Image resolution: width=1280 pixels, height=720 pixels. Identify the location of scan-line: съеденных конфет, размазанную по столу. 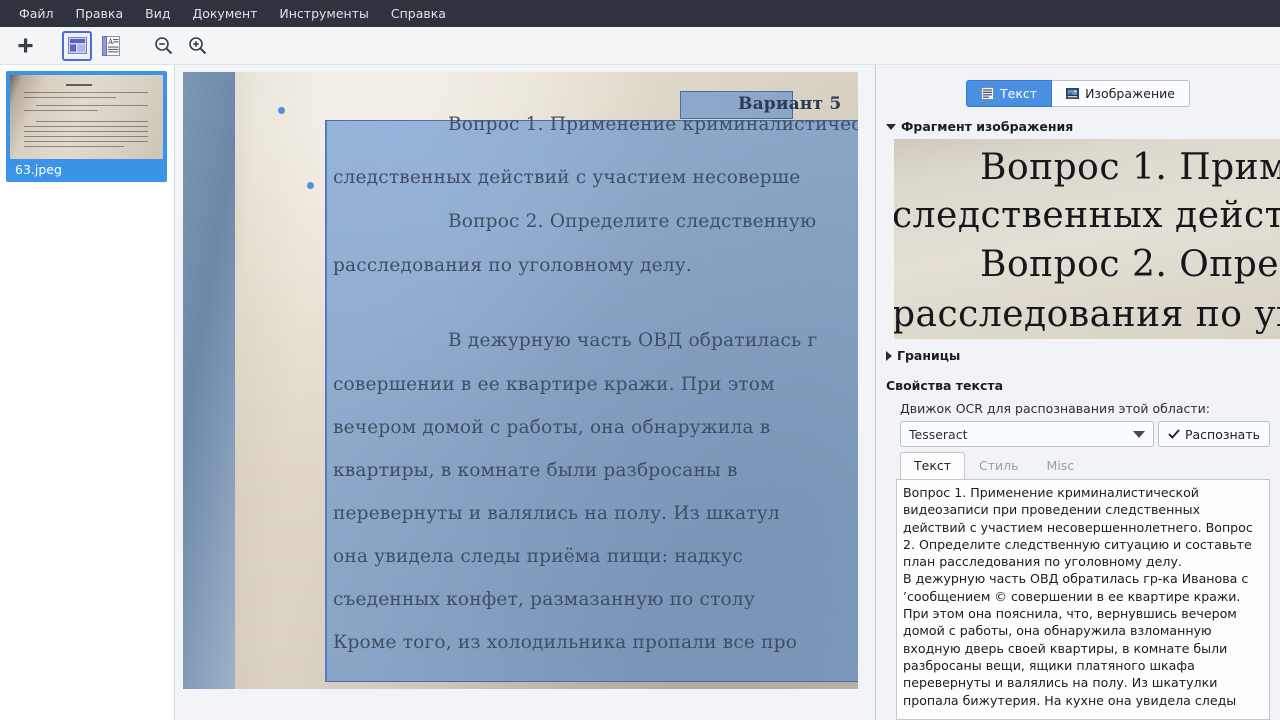
(544, 599).